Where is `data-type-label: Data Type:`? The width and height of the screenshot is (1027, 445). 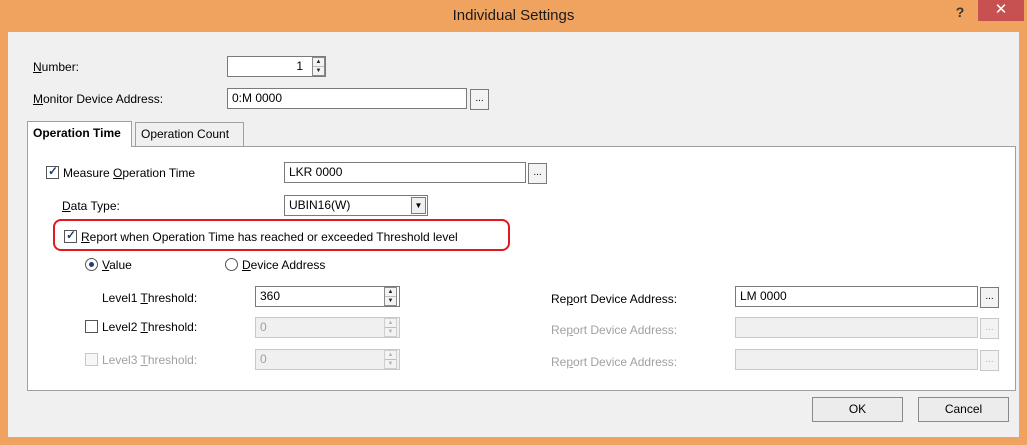 data-type-label: Data Type: is located at coordinates (91, 206).